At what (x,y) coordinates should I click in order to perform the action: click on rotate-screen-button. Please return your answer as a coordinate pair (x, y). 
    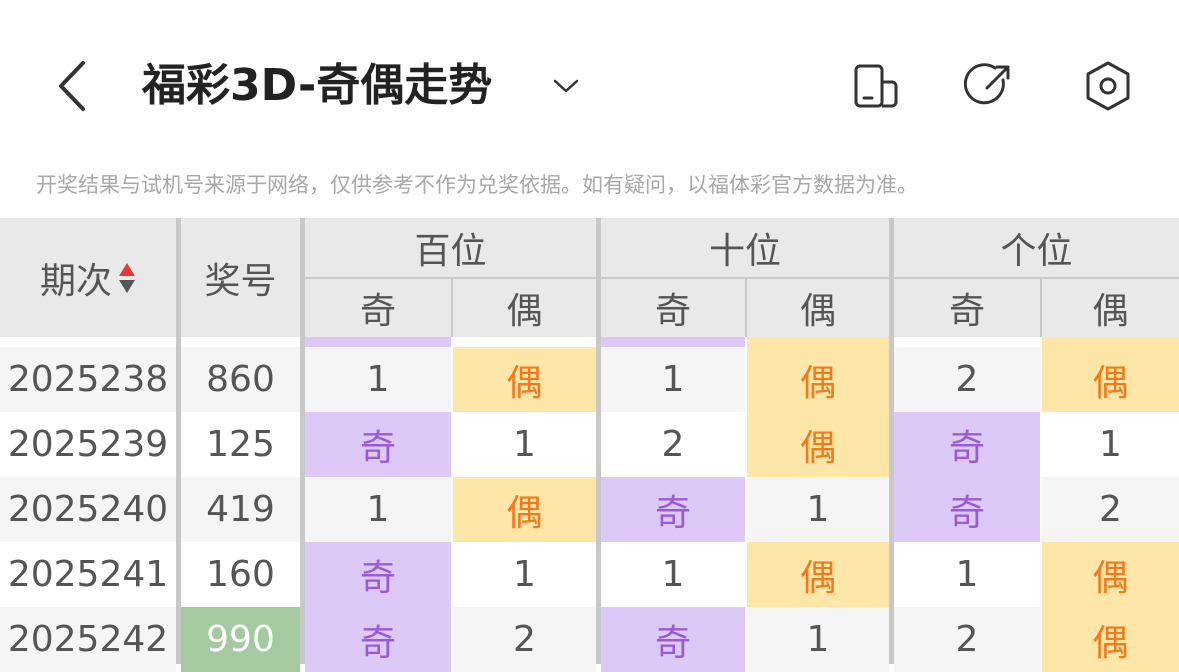
    Looking at the image, I should click on (876, 86).